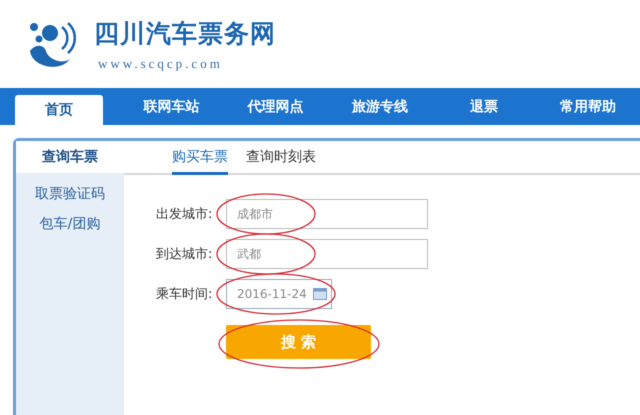 The height and width of the screenshot is (415, 640). What do you see at coordinates (327, 214) in the screenshot?
I see `input-field: 成都市` at bounding box center [327, 214].